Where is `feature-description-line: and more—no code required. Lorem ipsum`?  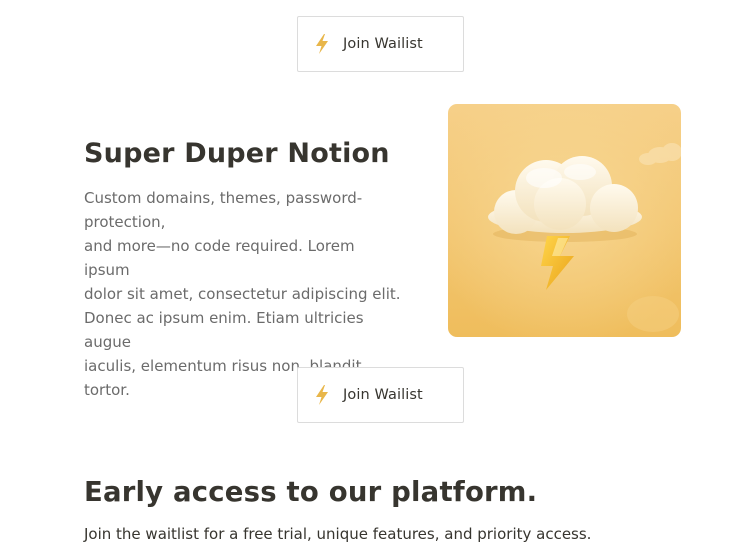
feature-description-line: and more—no code required. Lorem ipsum is located at coordinates (219, 258).